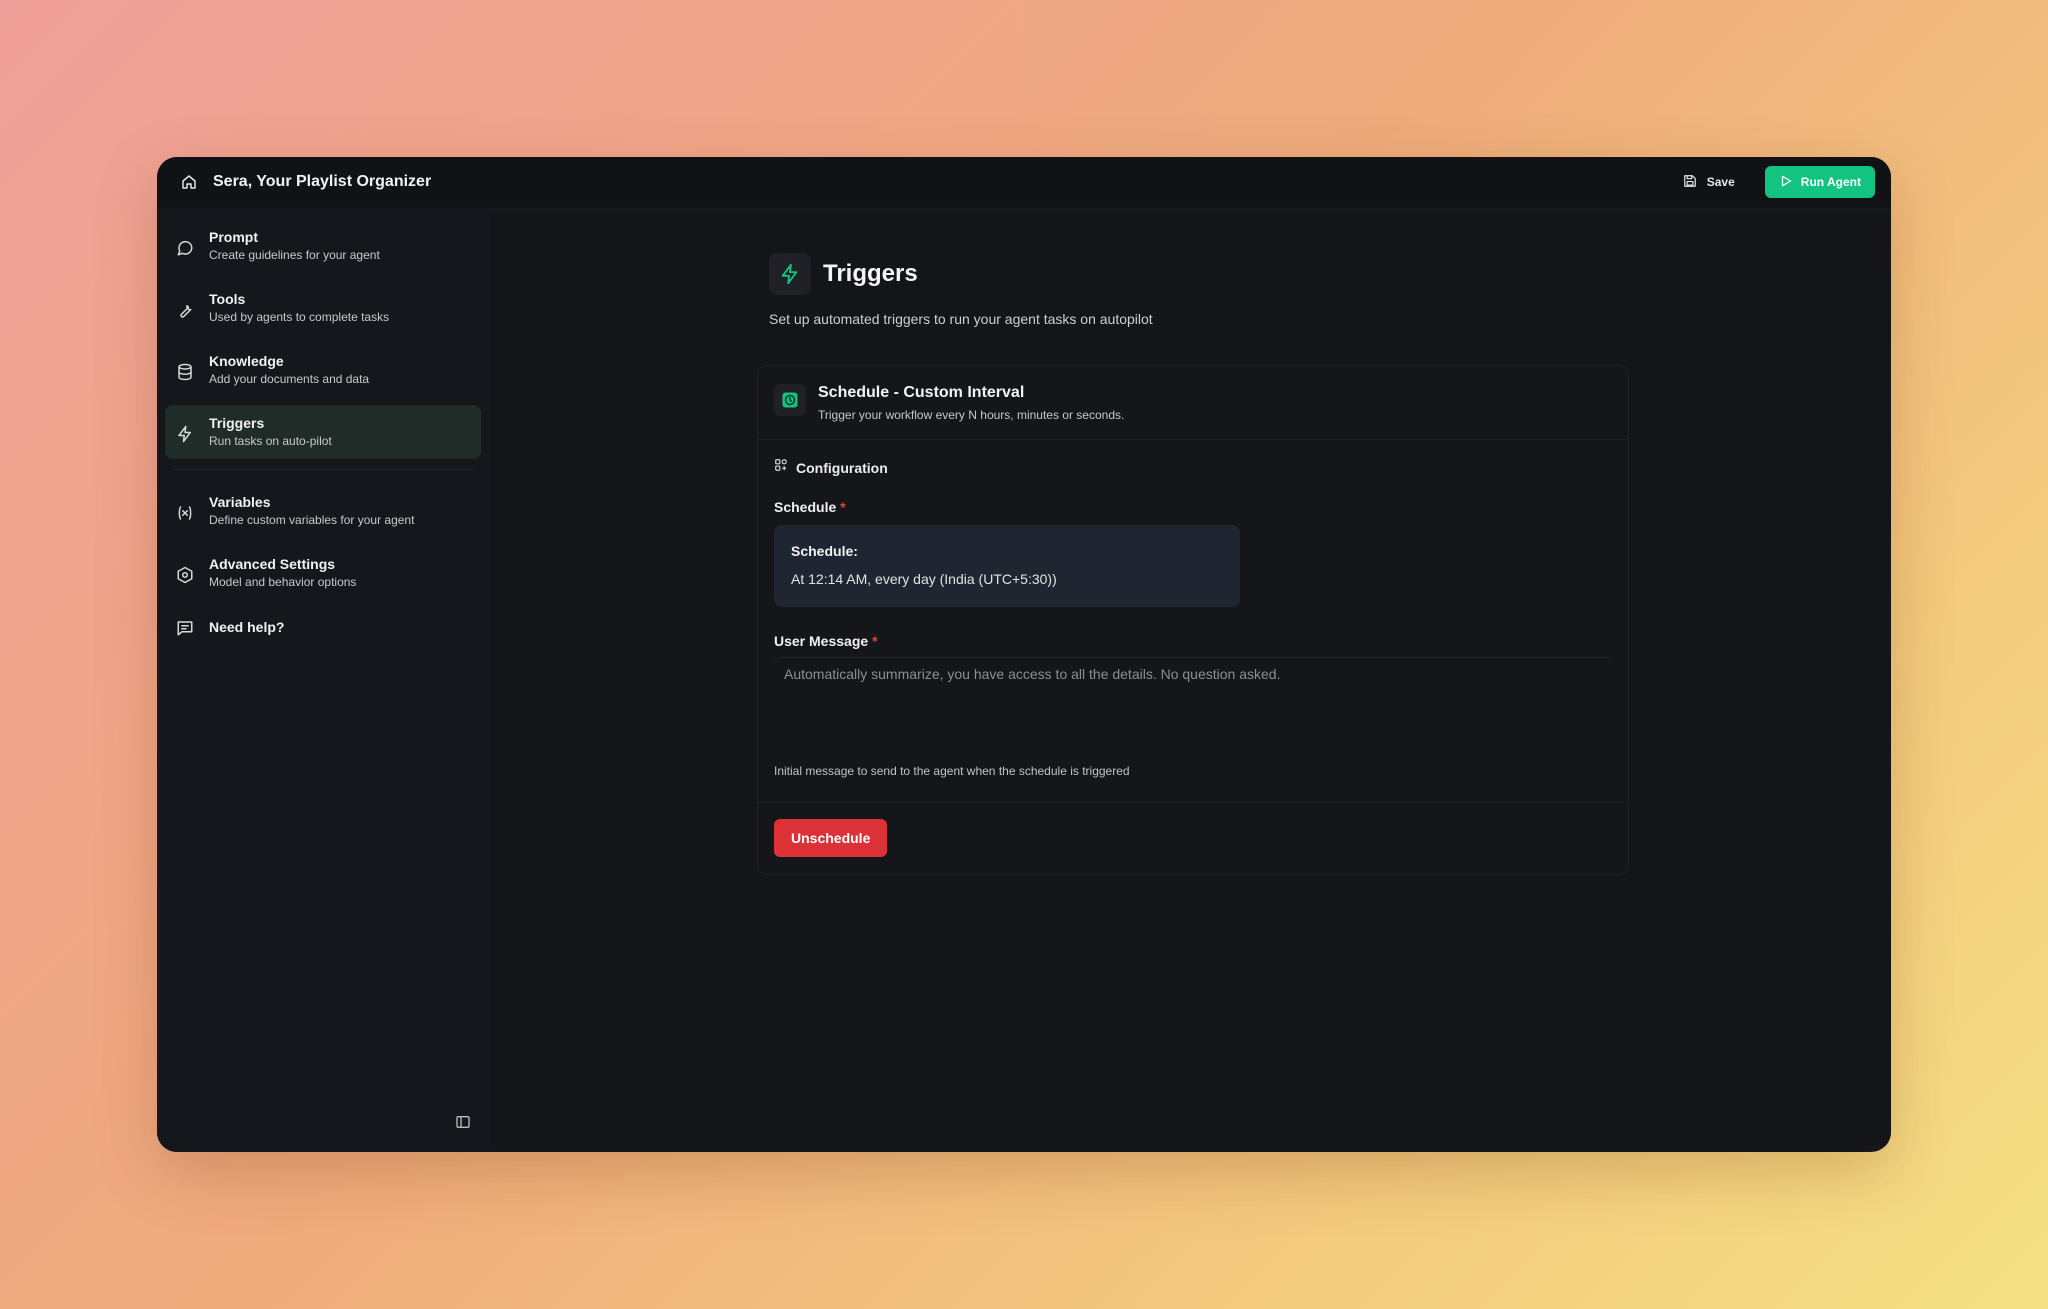  Describe the element at coordinates (1193, 458) in the screenshot. I see `configuration-section-header: Configuration` at that location.